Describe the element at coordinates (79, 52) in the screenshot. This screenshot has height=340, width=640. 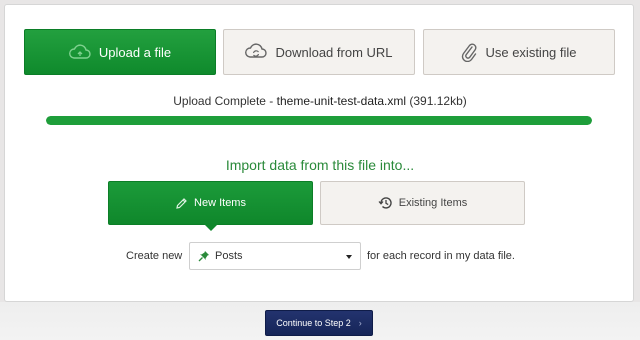
I see `cloud-upload-icon` at that location.